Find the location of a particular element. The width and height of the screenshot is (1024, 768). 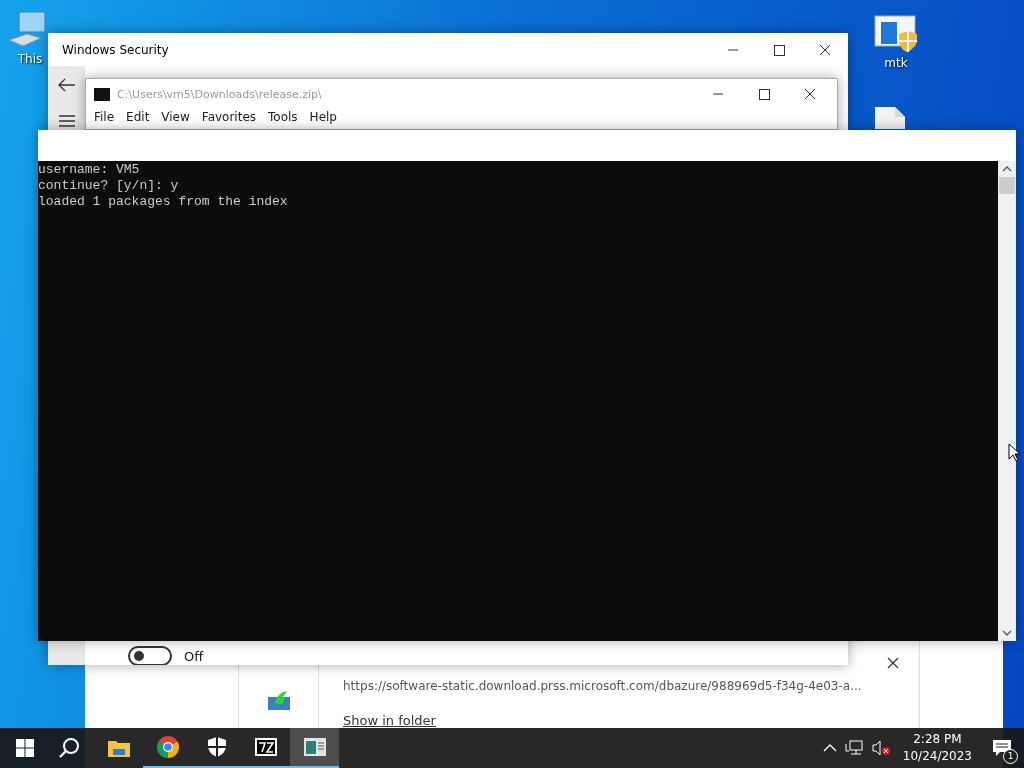

menu-item: Favorites is located at coordinates (229, 117).